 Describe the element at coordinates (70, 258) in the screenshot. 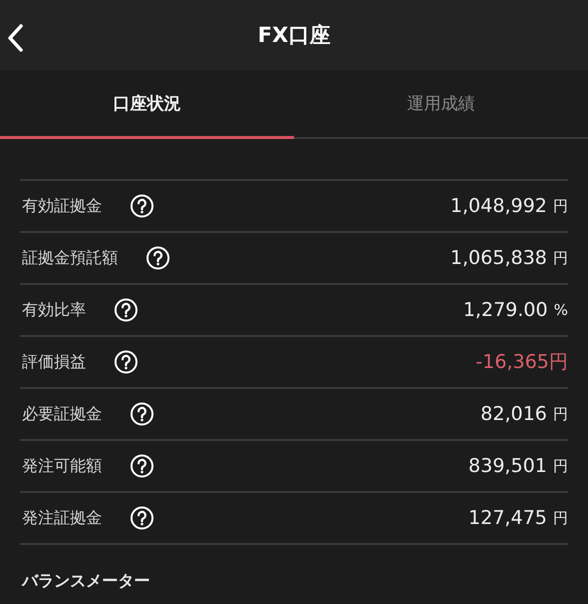

I see `row-label: 証拠金預託額` at that location.